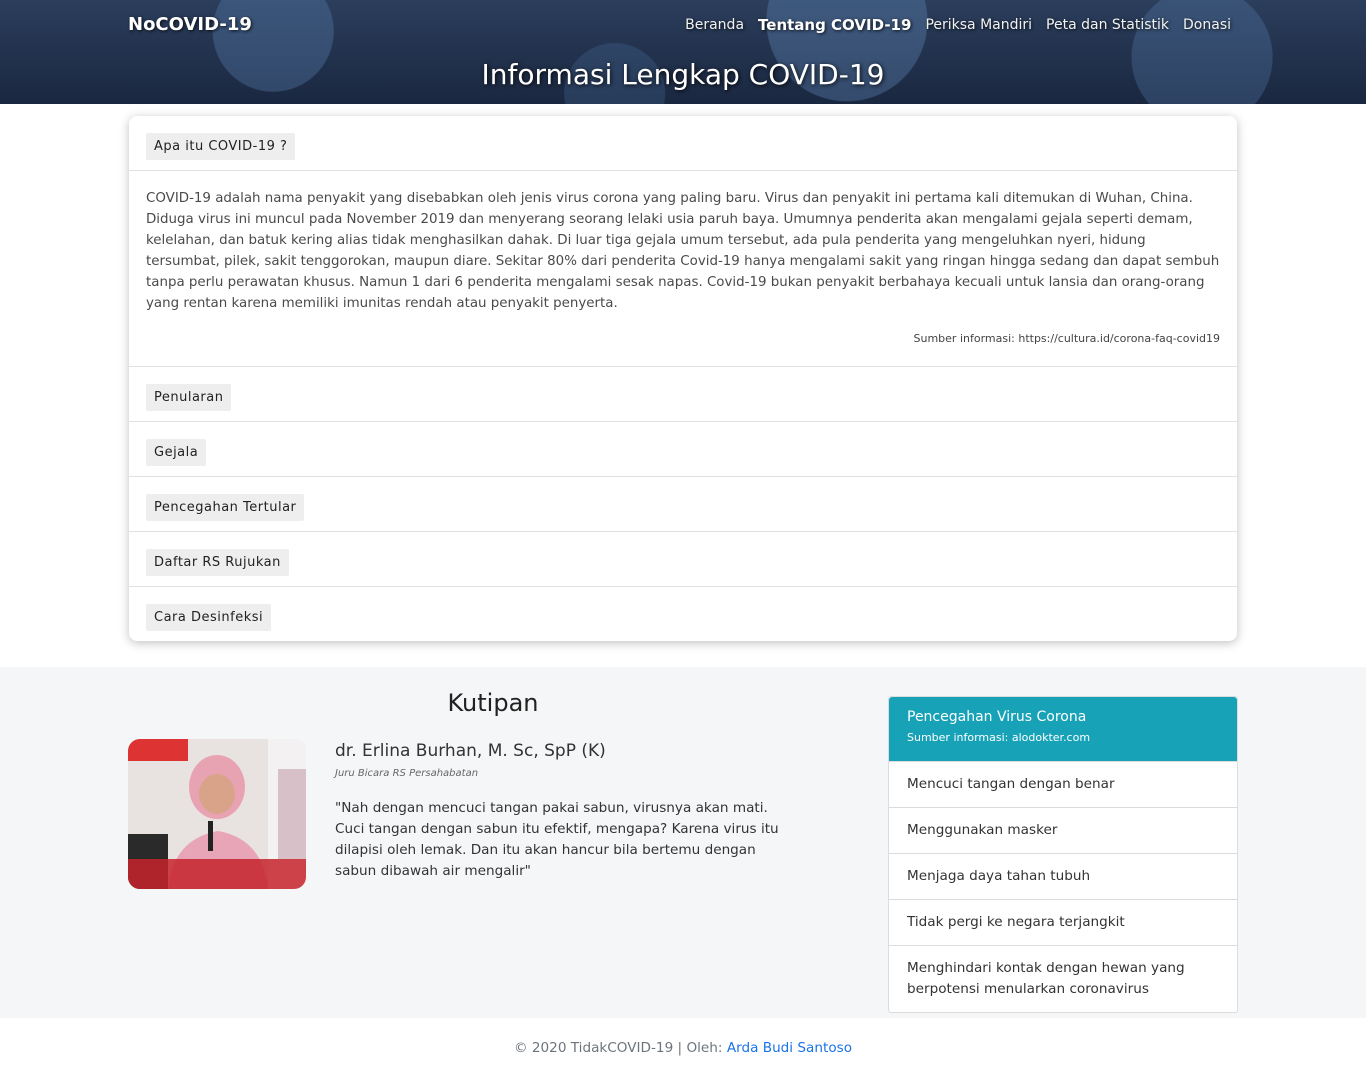 The height and width of the screenshot is (1079, 1366). I want to click on brand-logo: NoCOVID-19, so click(190, 24).